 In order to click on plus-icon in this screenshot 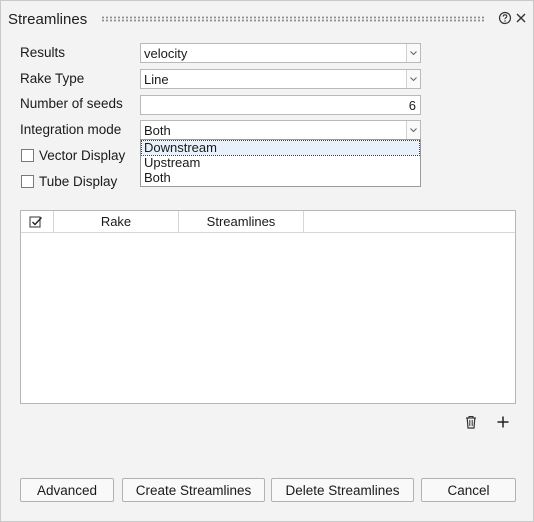, I will do `click(503, 422)`.